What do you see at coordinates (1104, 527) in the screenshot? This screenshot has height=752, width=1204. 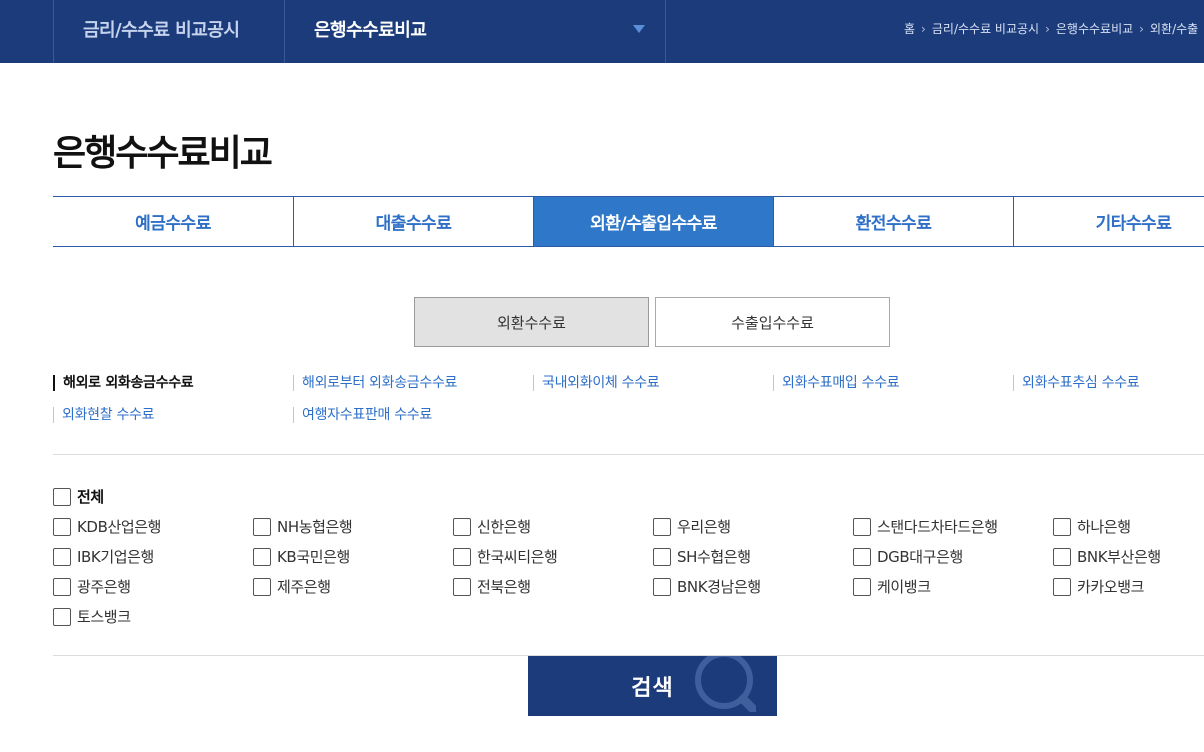 I see `checkbox-label: 하나은행` at bounding box center [1104, 527].